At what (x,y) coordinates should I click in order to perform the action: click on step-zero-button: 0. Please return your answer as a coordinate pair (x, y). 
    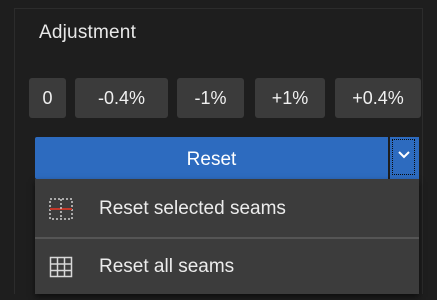
    Looking at the image, I should click on (47, 98).